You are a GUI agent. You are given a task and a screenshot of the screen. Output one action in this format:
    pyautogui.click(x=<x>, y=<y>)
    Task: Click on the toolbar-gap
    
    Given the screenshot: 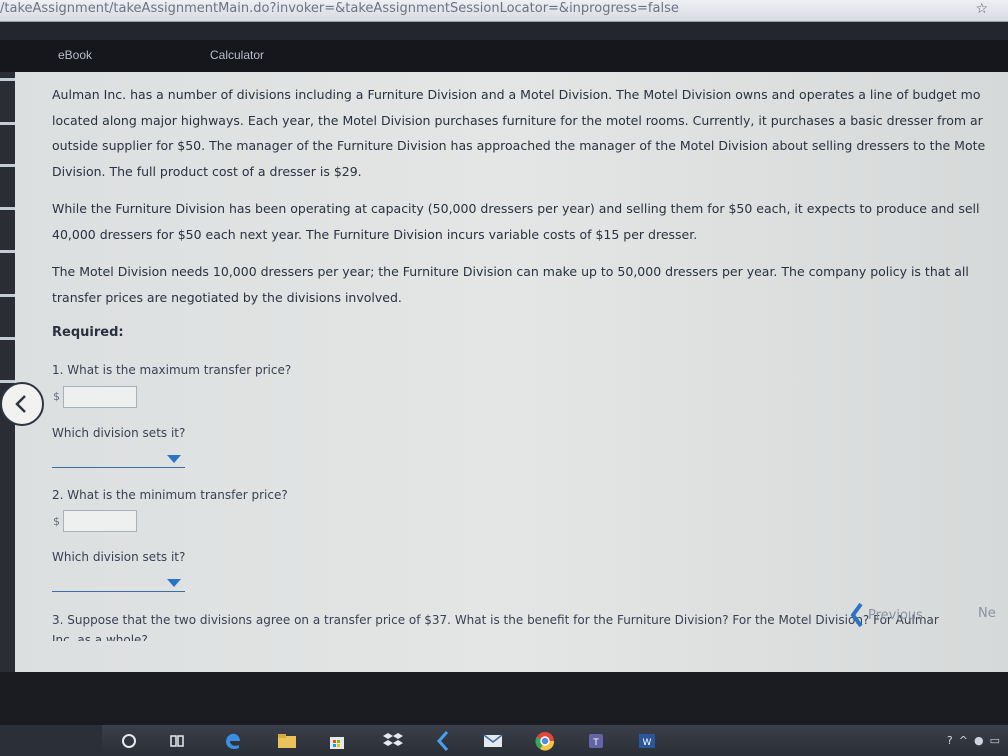 What is the action you would take?
    pyautogui.click(x=504, y=31)
    